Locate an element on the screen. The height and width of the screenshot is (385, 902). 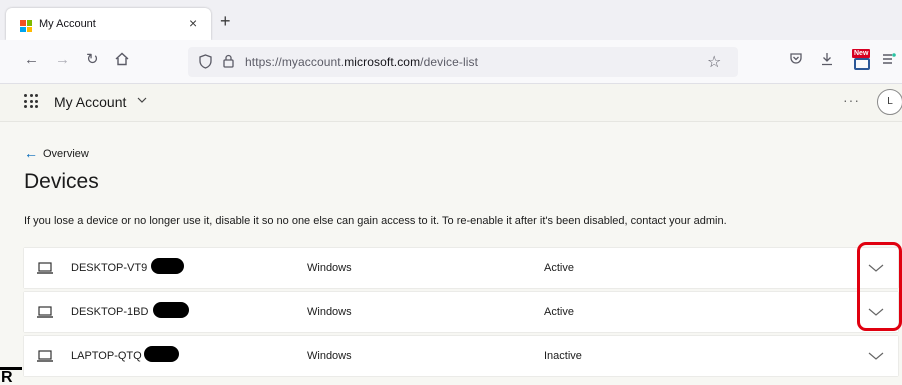
back-link-label: Overview is located at coordinates (66, 154).